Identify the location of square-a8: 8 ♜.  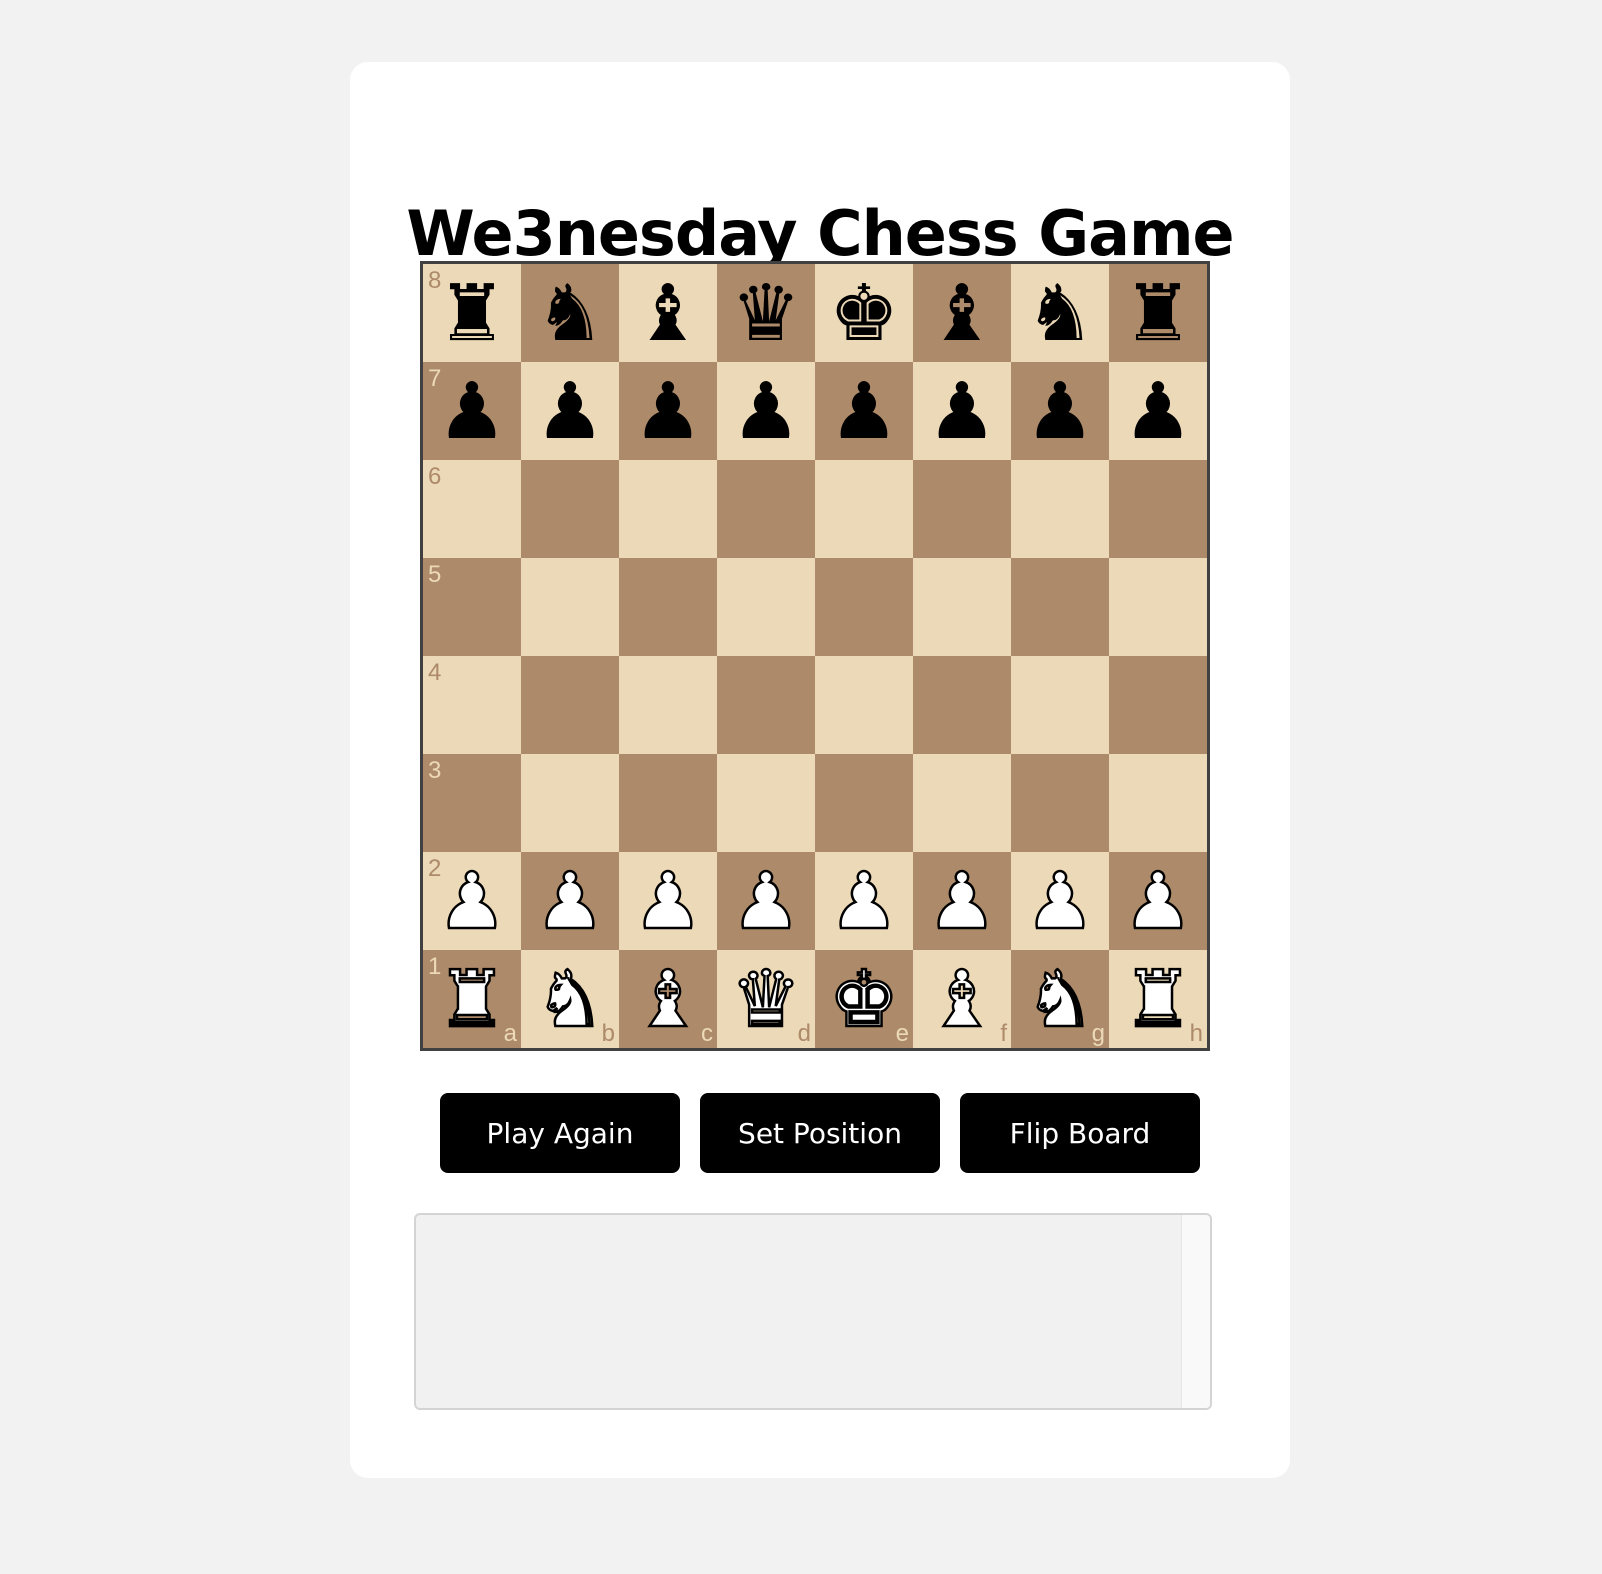
(472, 313).